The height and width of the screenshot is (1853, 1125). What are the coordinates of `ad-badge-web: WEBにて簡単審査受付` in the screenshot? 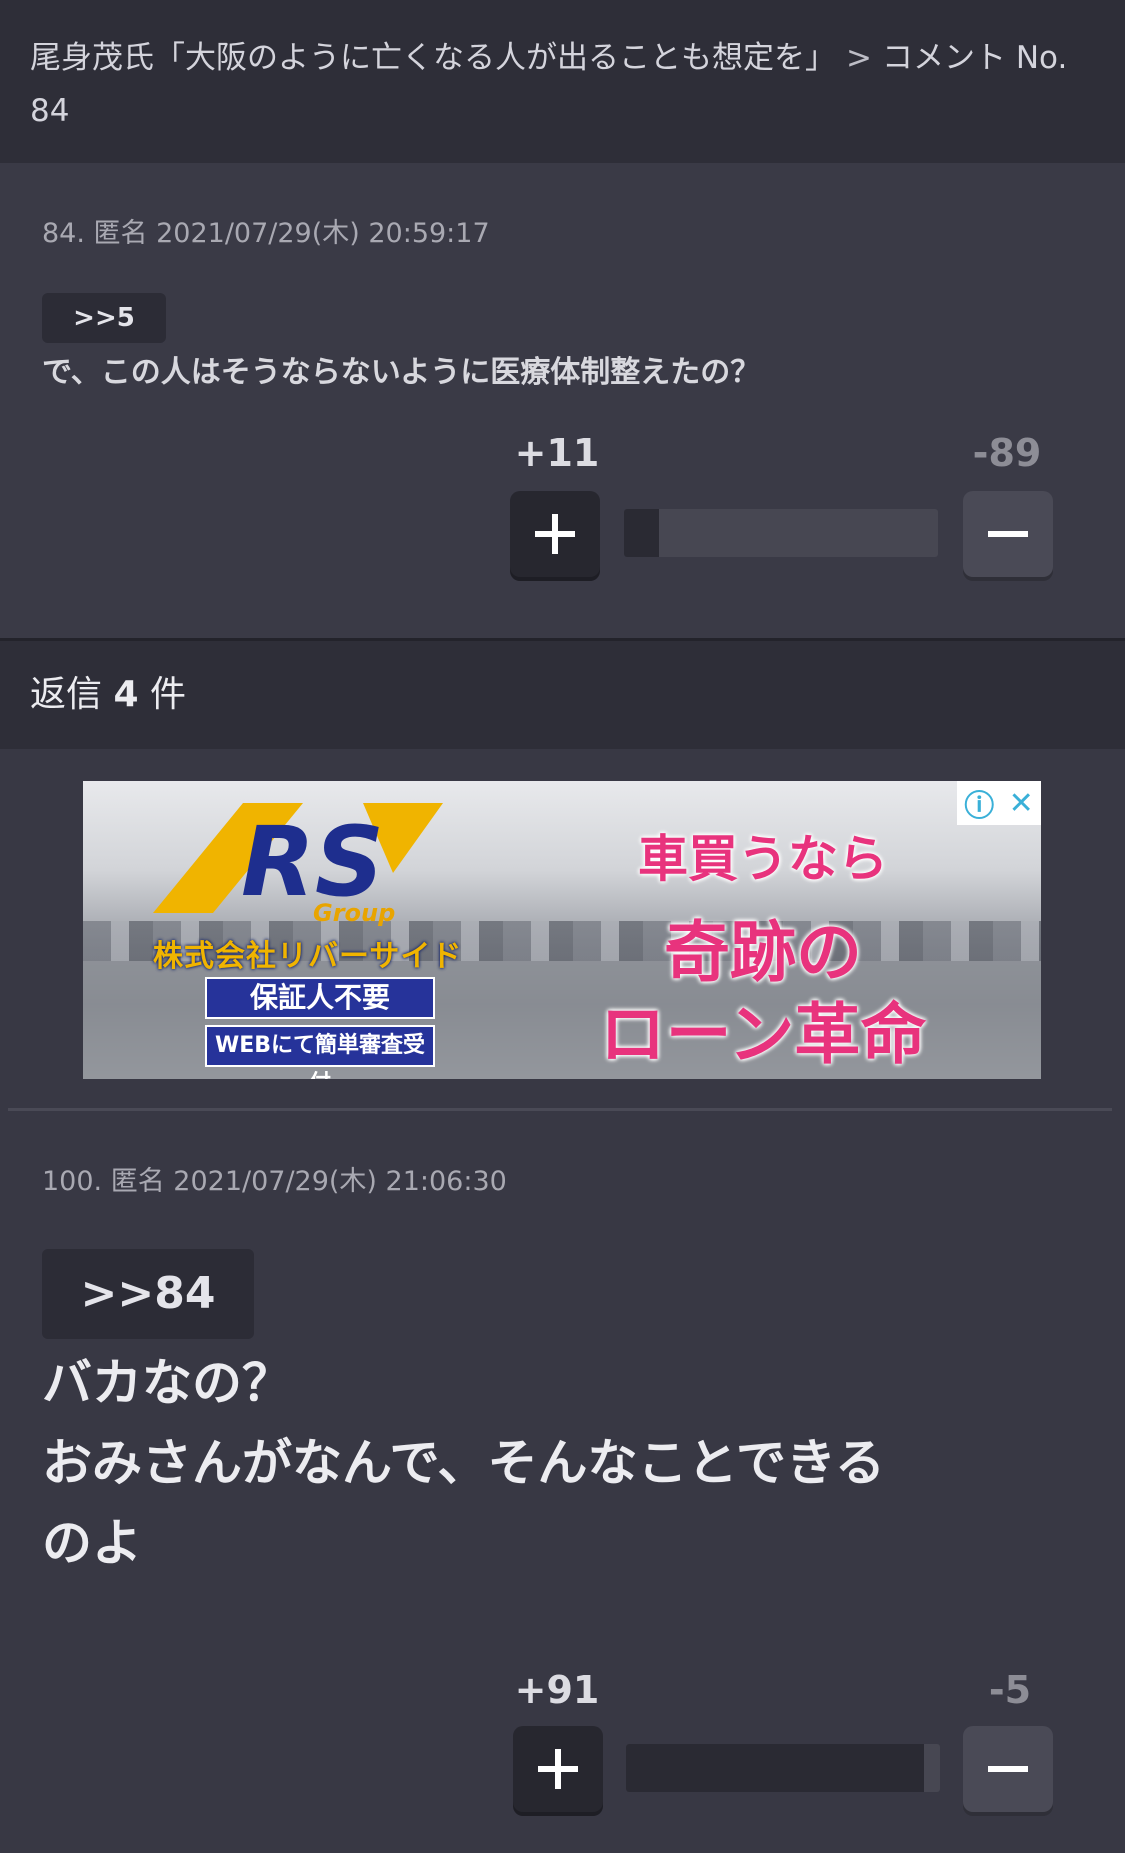 It's located at (320, 1052).